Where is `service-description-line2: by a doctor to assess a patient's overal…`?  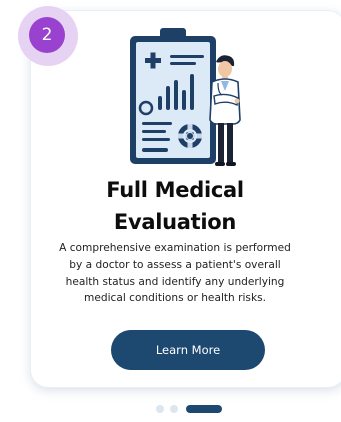 service-description-line2: by a doctor to assess a patient's overal… is located at coordinates (175, 264).